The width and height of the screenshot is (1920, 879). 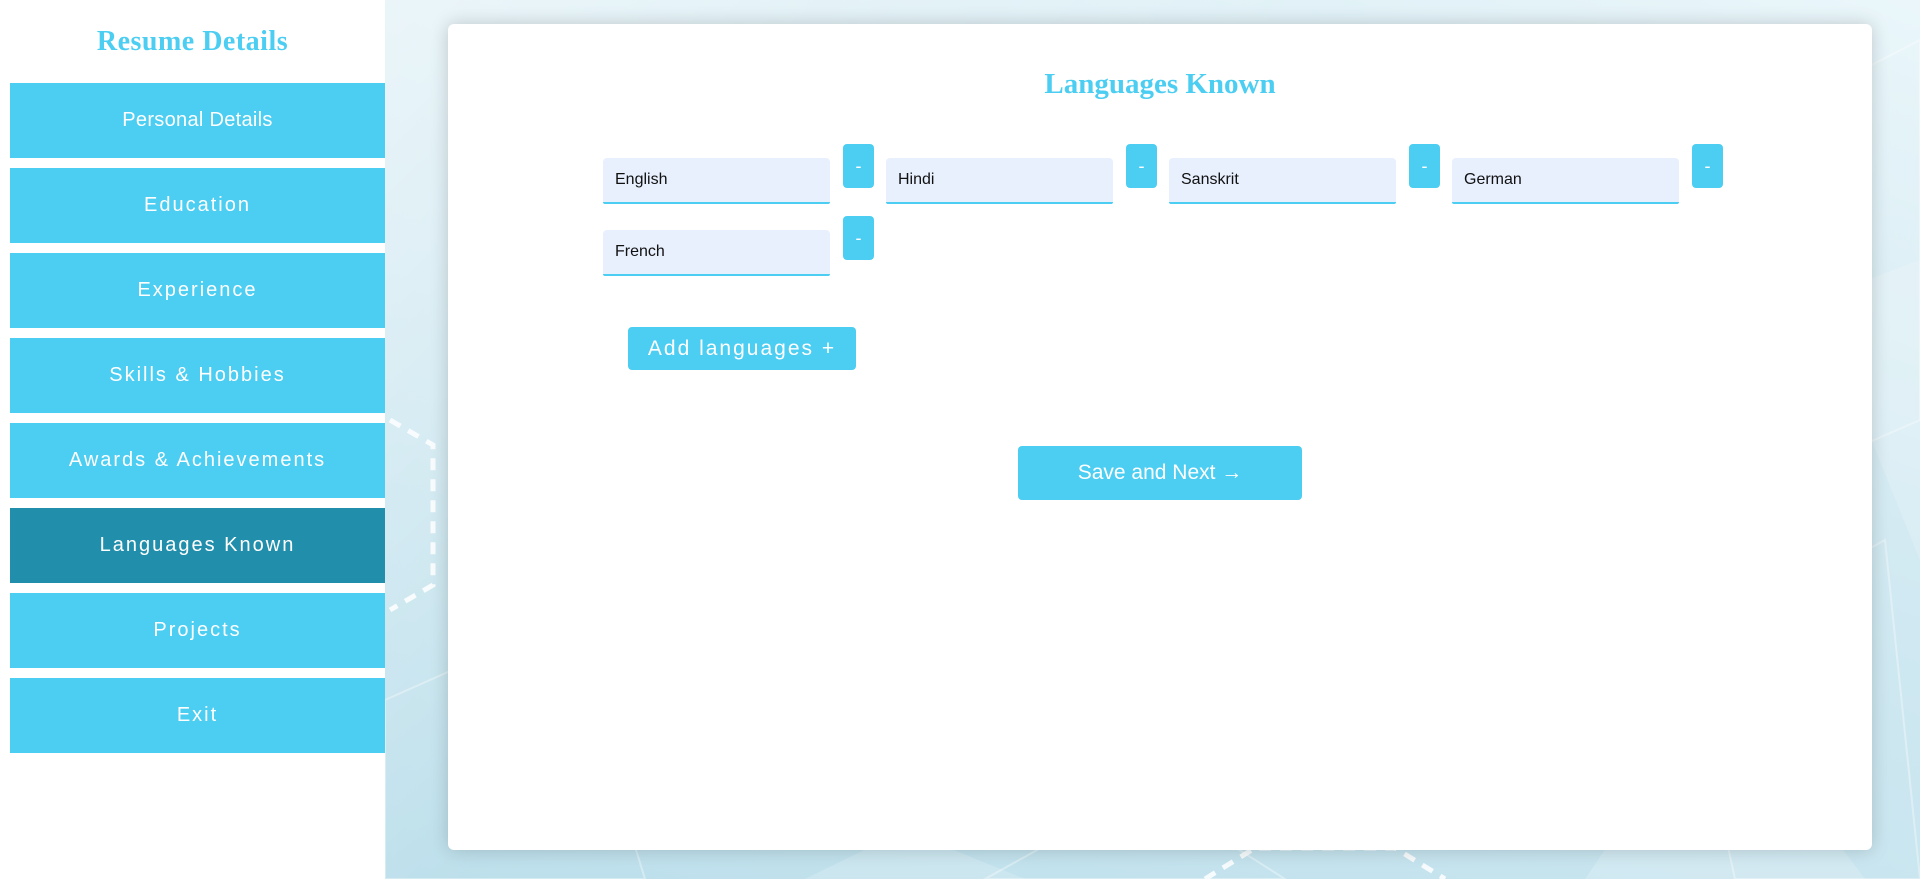 I want to click on sidebar-item-experience: Experience, so click(x=197, y=290).